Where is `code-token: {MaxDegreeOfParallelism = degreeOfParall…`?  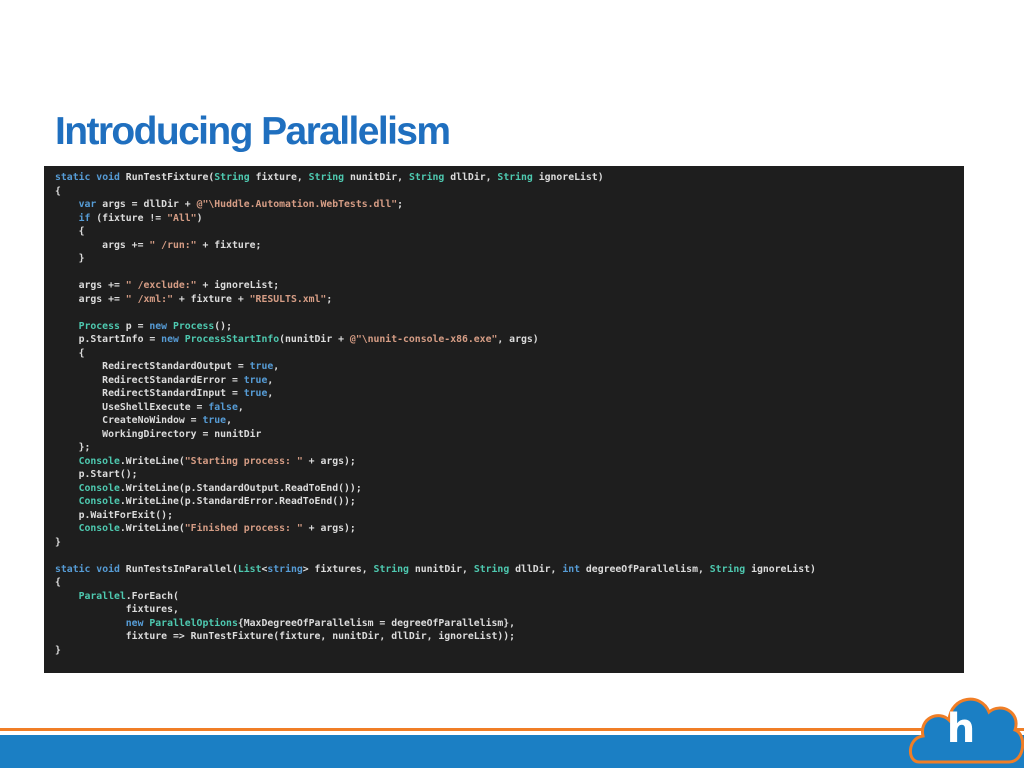 code-token: {MaxDegreeOfParallelism = degreeOfParall… is located at coordinates (376, 623).